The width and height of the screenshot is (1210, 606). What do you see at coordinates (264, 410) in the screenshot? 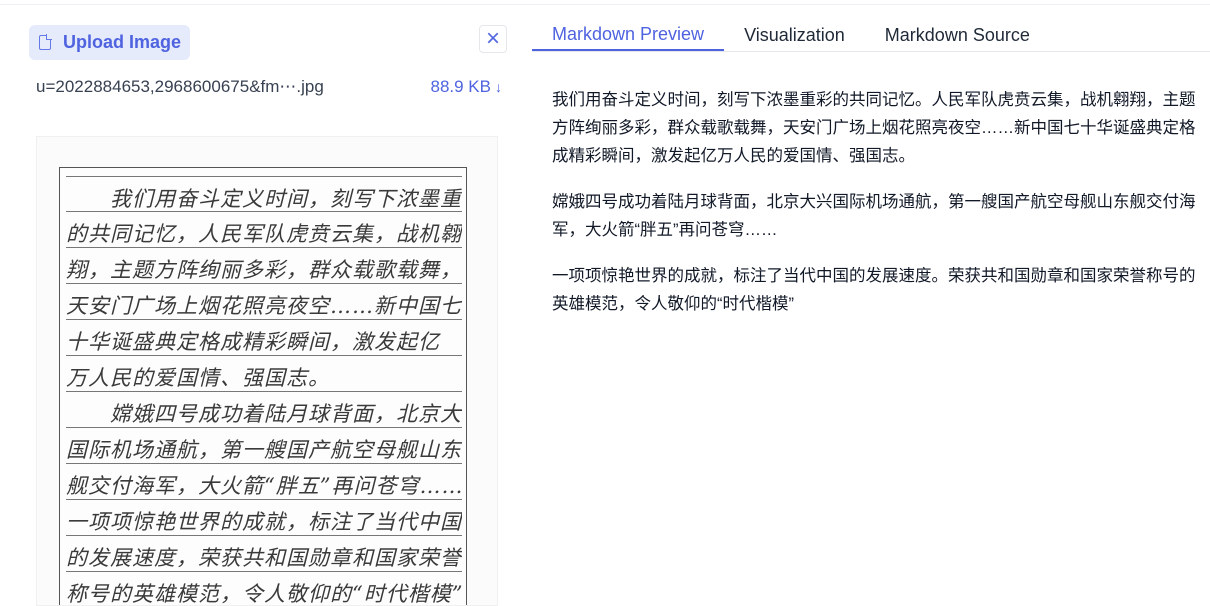
I see `handwritten-line: 嫦娥四号成功着陆月球背面，北京大兴` at bounding box center [264, 410].